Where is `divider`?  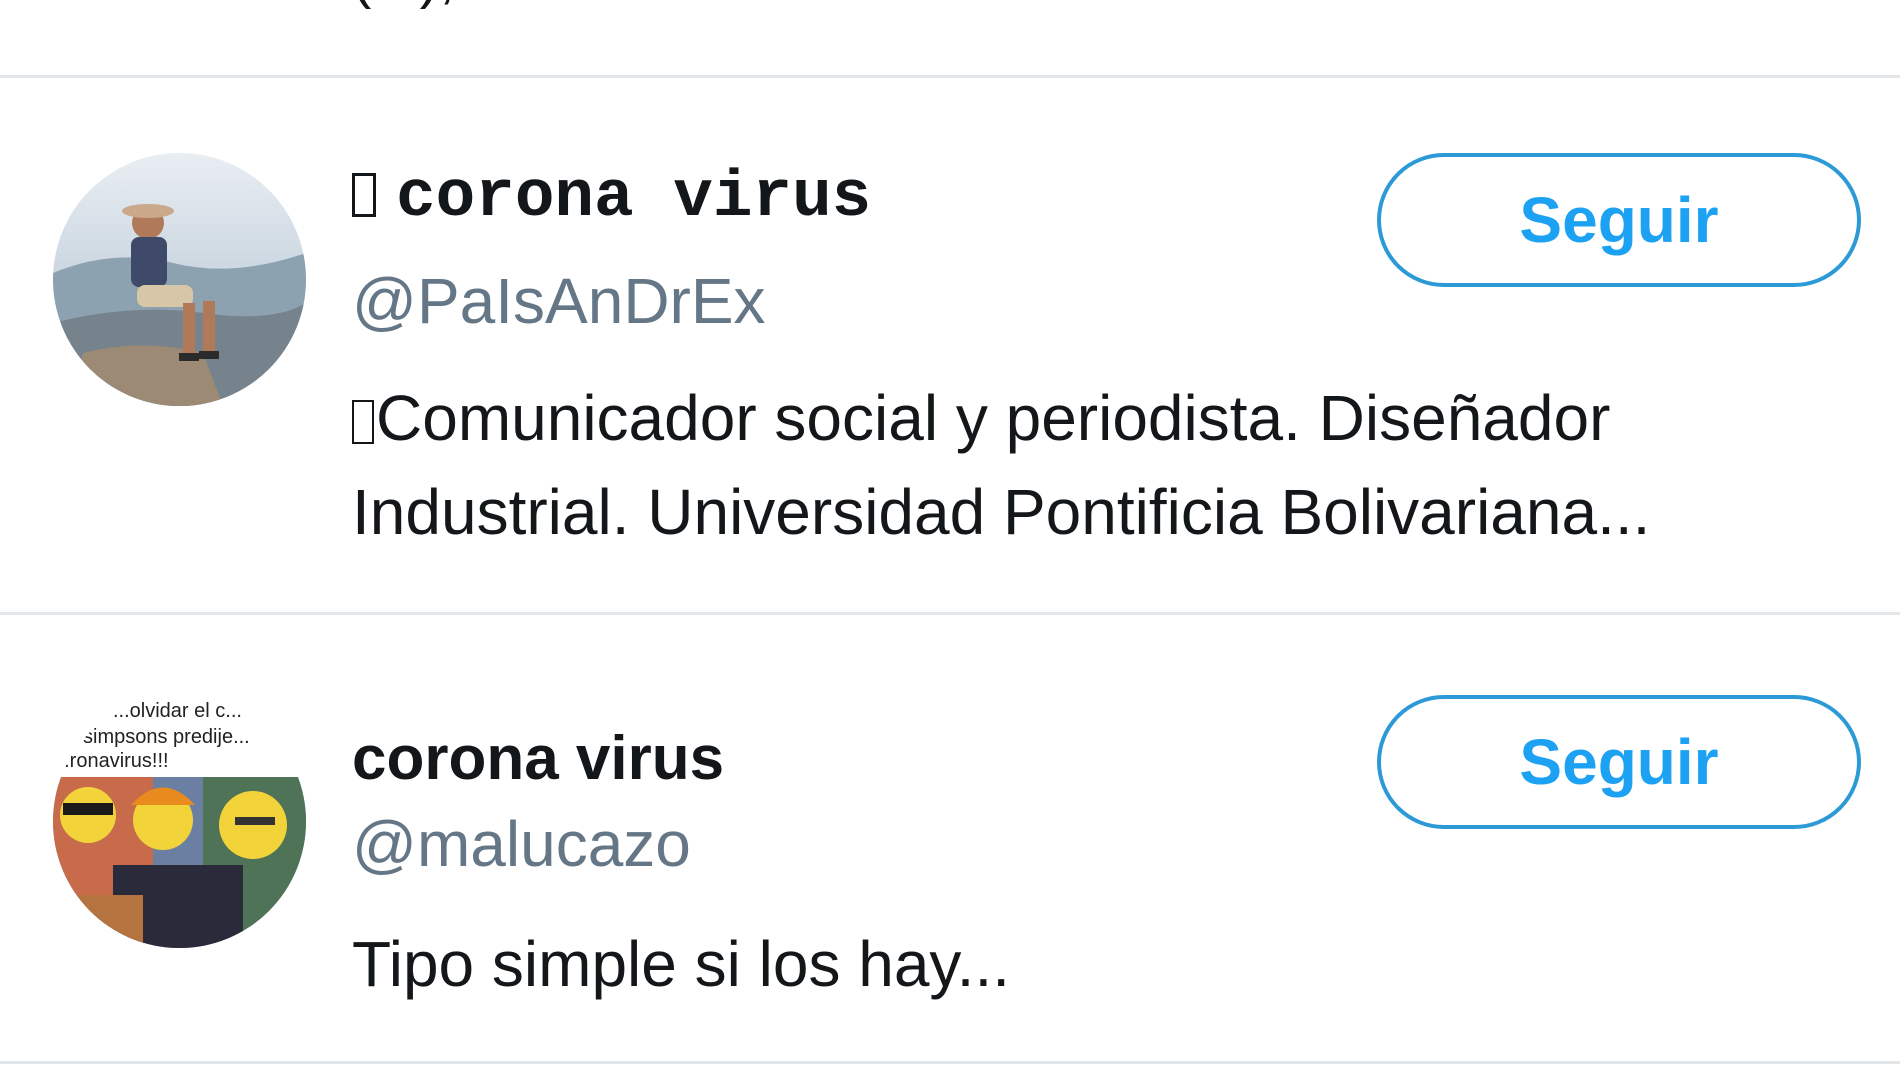 divider is located at coordinates (950, 1062).